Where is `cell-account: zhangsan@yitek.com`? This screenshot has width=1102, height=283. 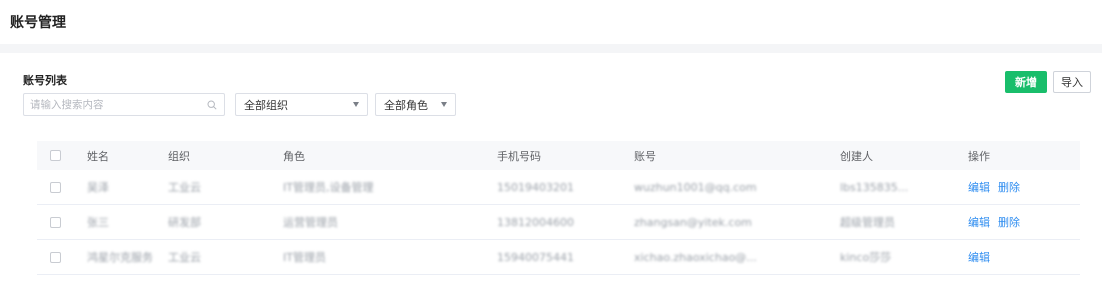 cell-account: zhangsan@yitek.com is located at coordinates (693, 222).